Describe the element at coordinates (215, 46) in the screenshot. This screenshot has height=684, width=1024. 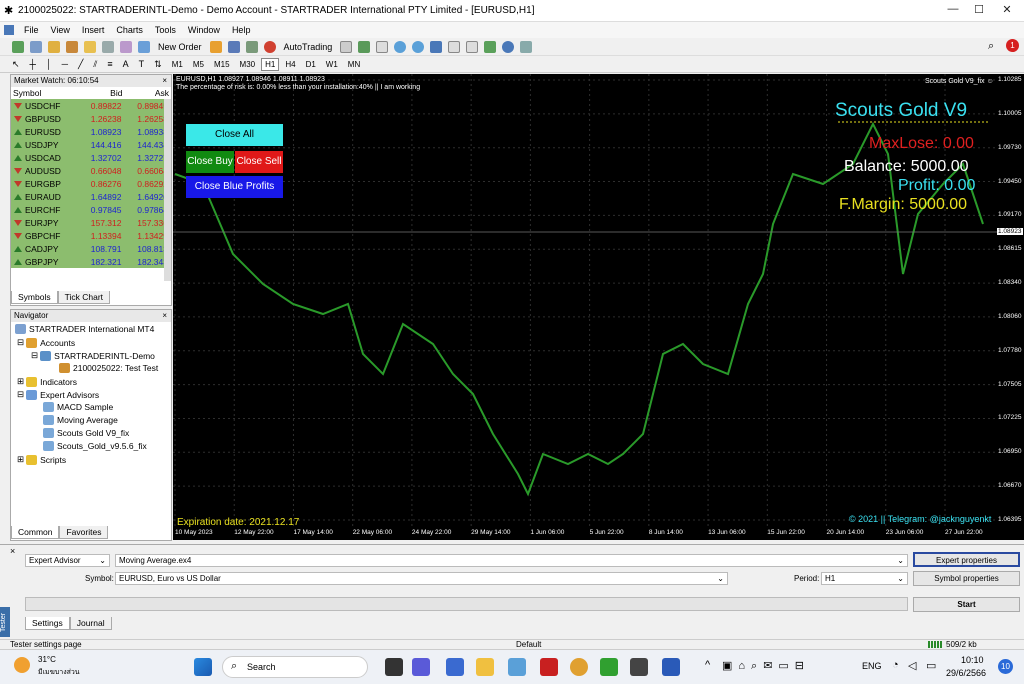
I see `metaeditor-icon` at that location.